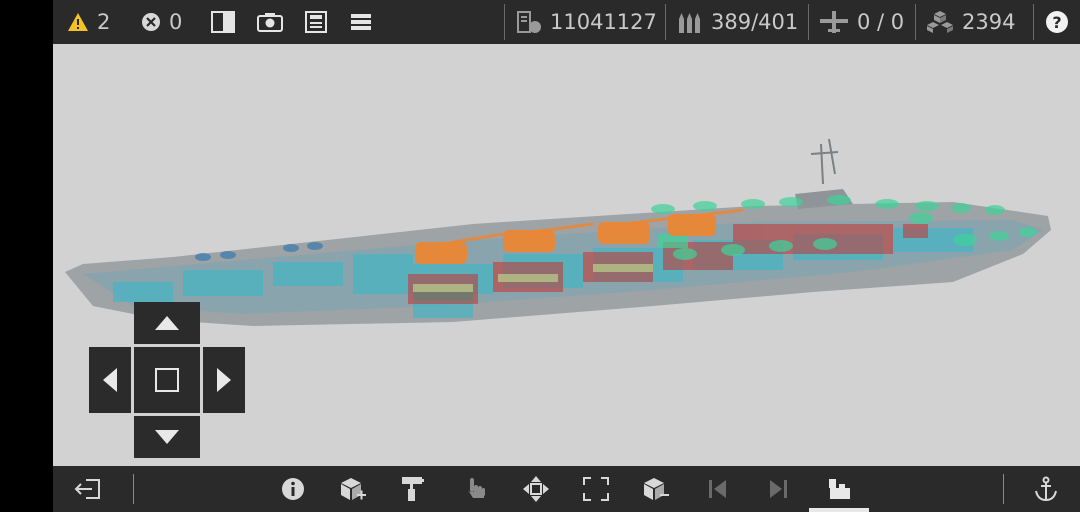 The width and height of the screenshot is (1080, 512). I want to click on move-button, so click(536, 489).